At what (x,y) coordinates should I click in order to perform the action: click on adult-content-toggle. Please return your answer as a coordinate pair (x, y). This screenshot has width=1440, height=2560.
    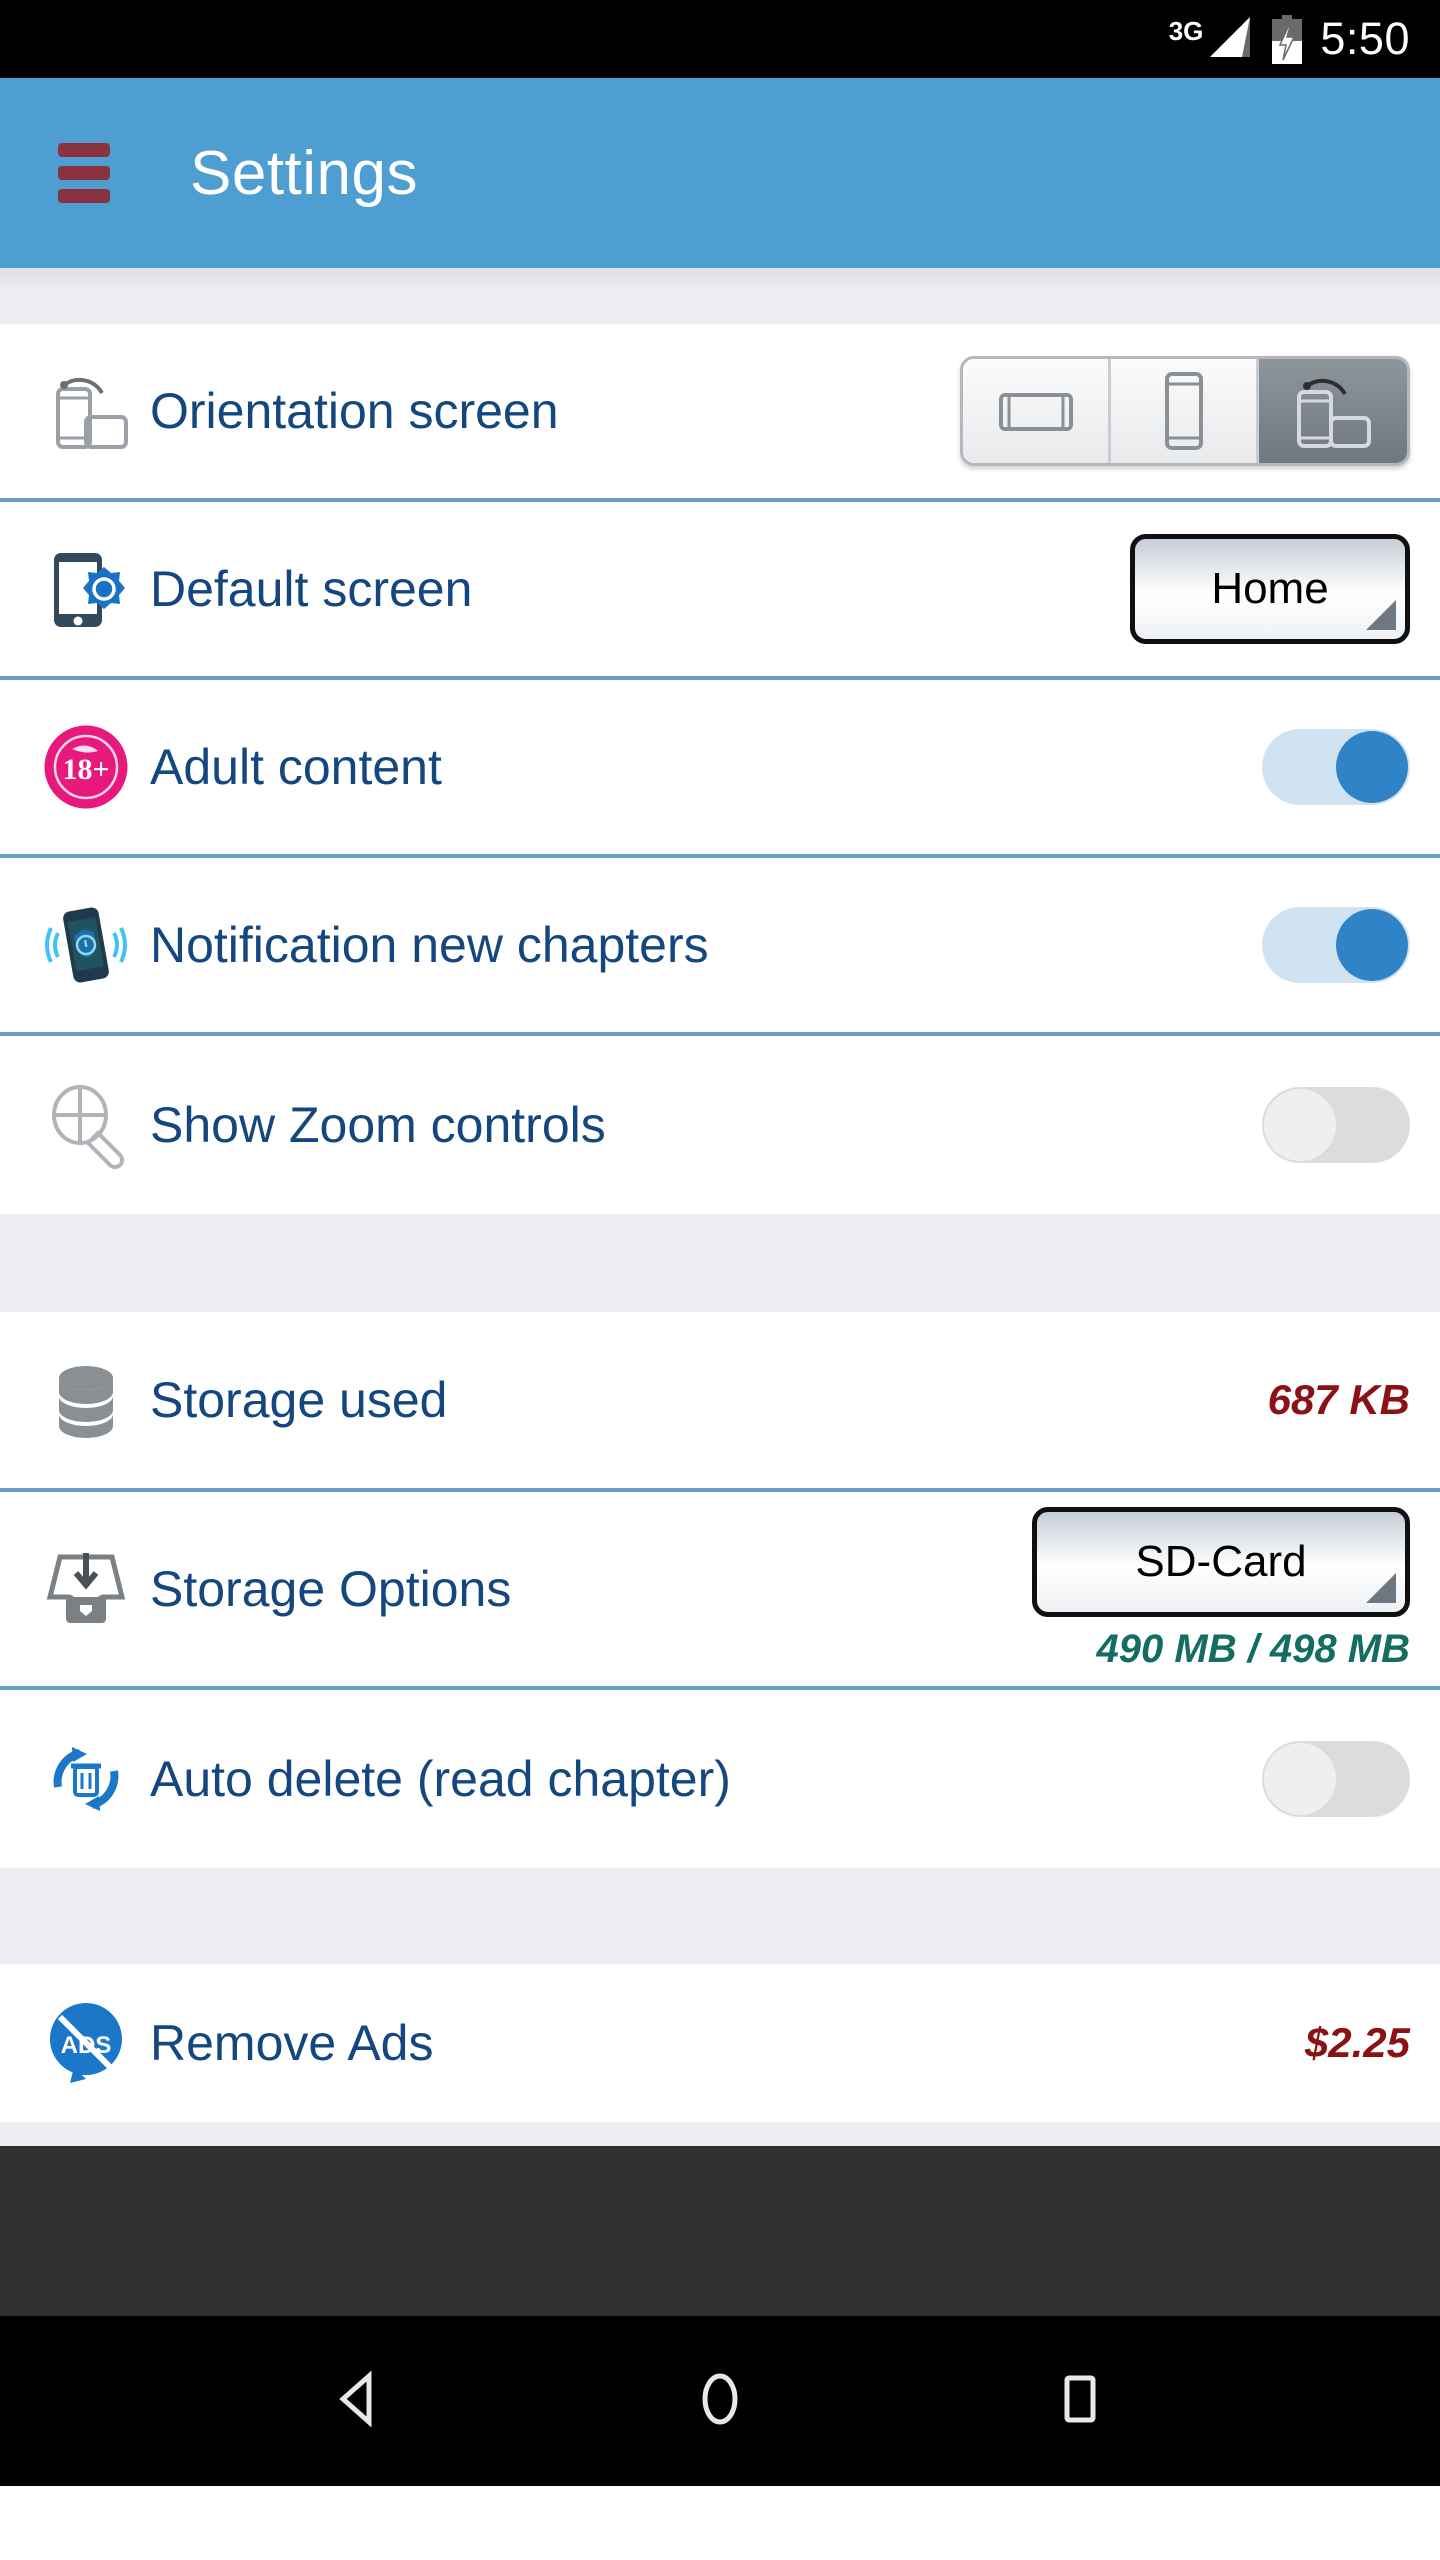
    Looking at the image, I should click on (1336, 767).